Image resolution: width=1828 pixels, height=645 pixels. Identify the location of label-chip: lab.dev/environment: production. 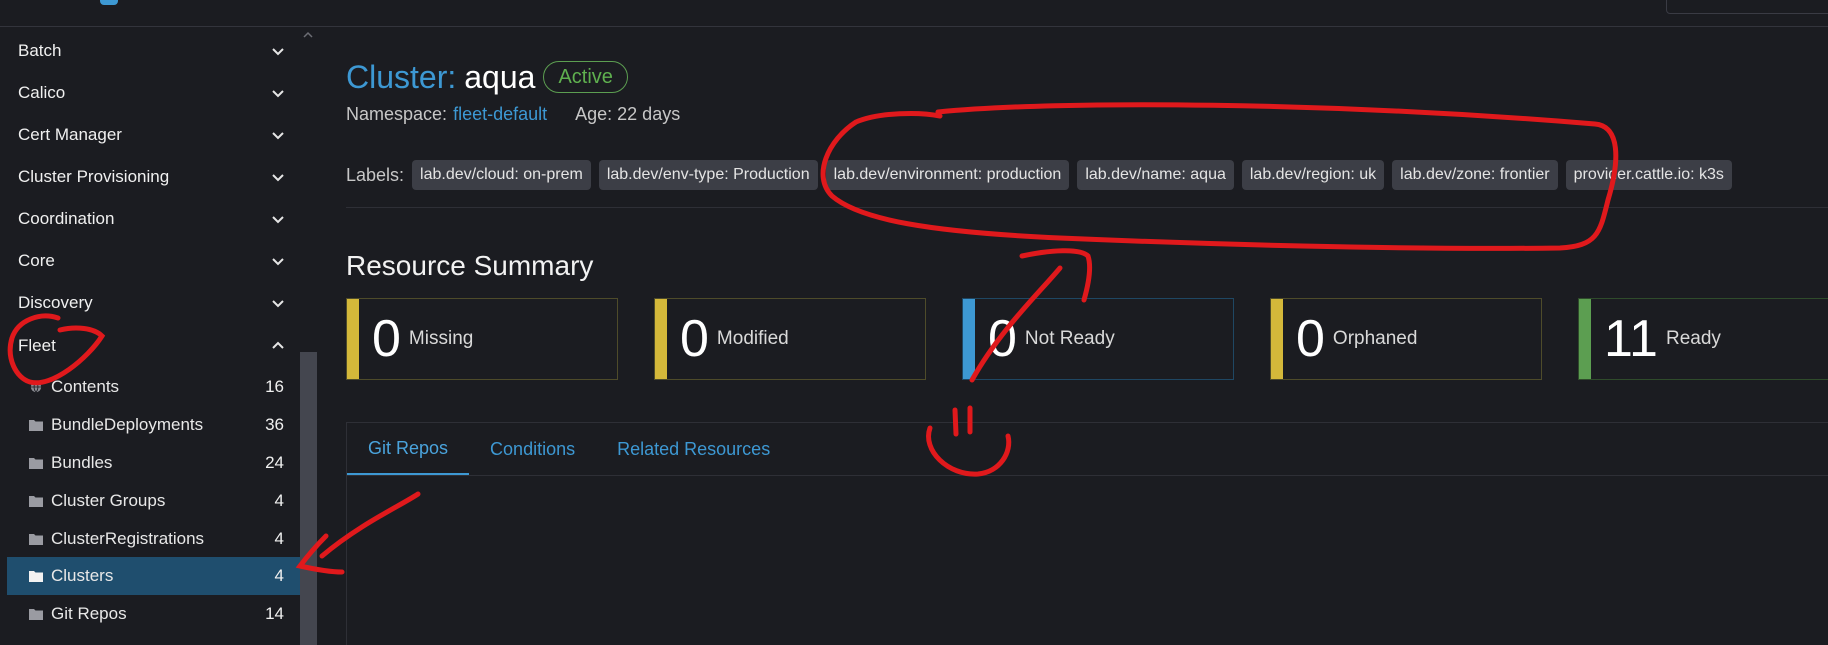
(947, 175).